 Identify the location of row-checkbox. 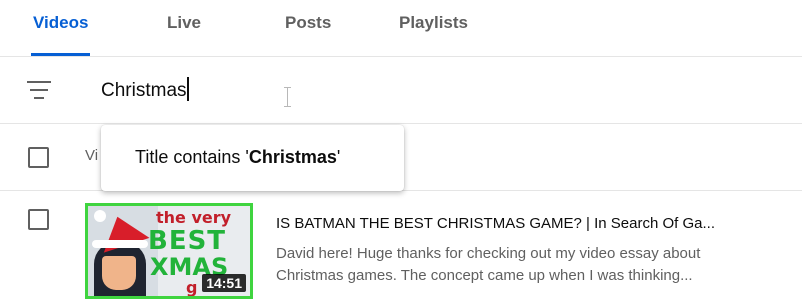
(38, 219).